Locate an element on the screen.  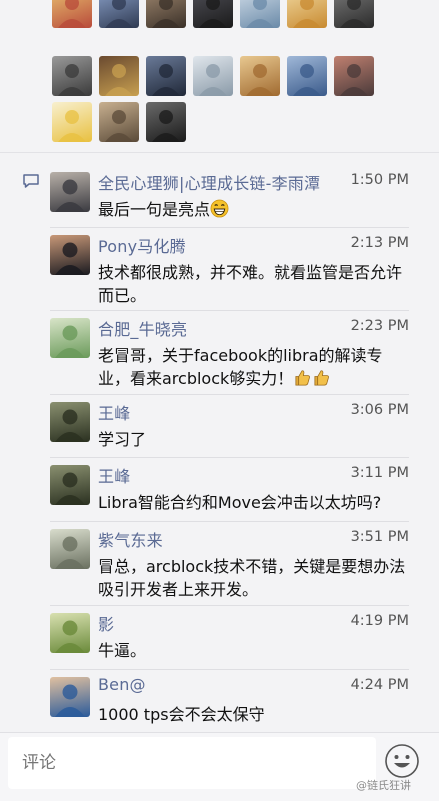
comment-text: 老冒哥，关于facebook的libra的解读专业，看来arcblock够实力！ is located at coordinates (256, 368).